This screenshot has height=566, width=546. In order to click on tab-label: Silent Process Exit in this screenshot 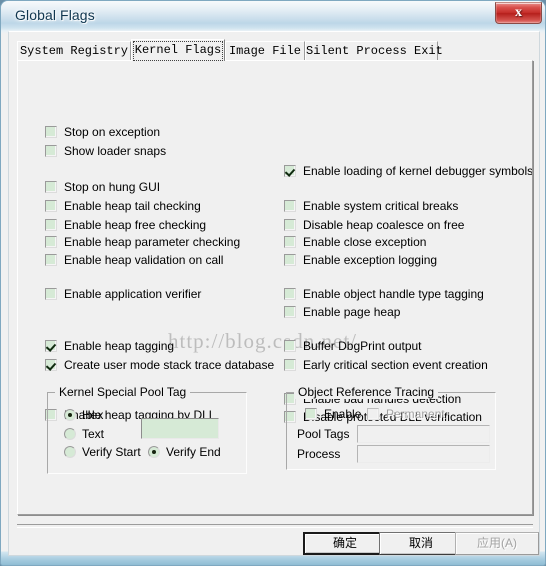, I will do `click(374, 51)`.